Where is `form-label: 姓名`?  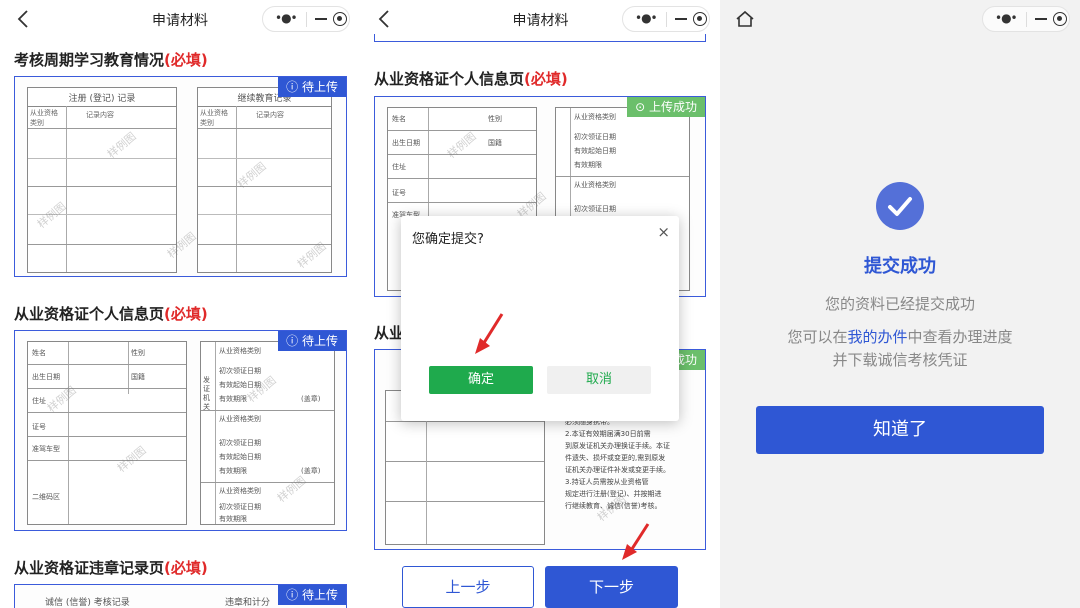 form-label: 姓名 is located at coordinates (39, 353).